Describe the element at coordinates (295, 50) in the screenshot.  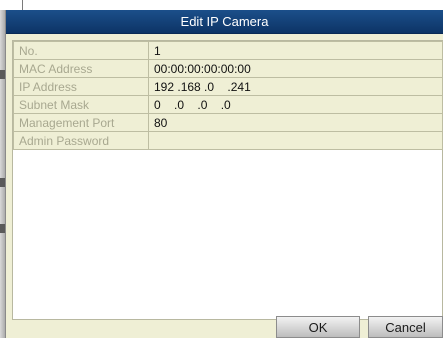
I see `number-field: 1` at that location.